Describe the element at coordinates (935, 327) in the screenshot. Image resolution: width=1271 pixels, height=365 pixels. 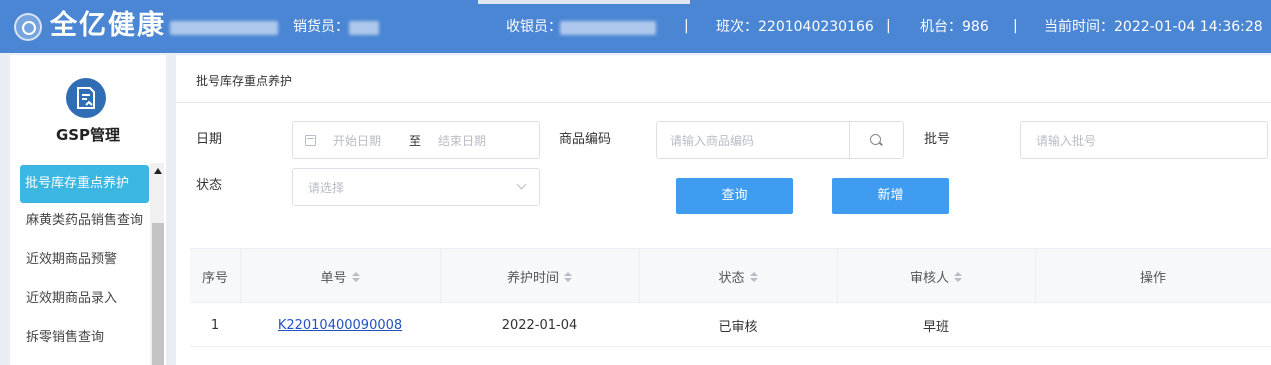
I see `row-reviewer: 早班` at that location.